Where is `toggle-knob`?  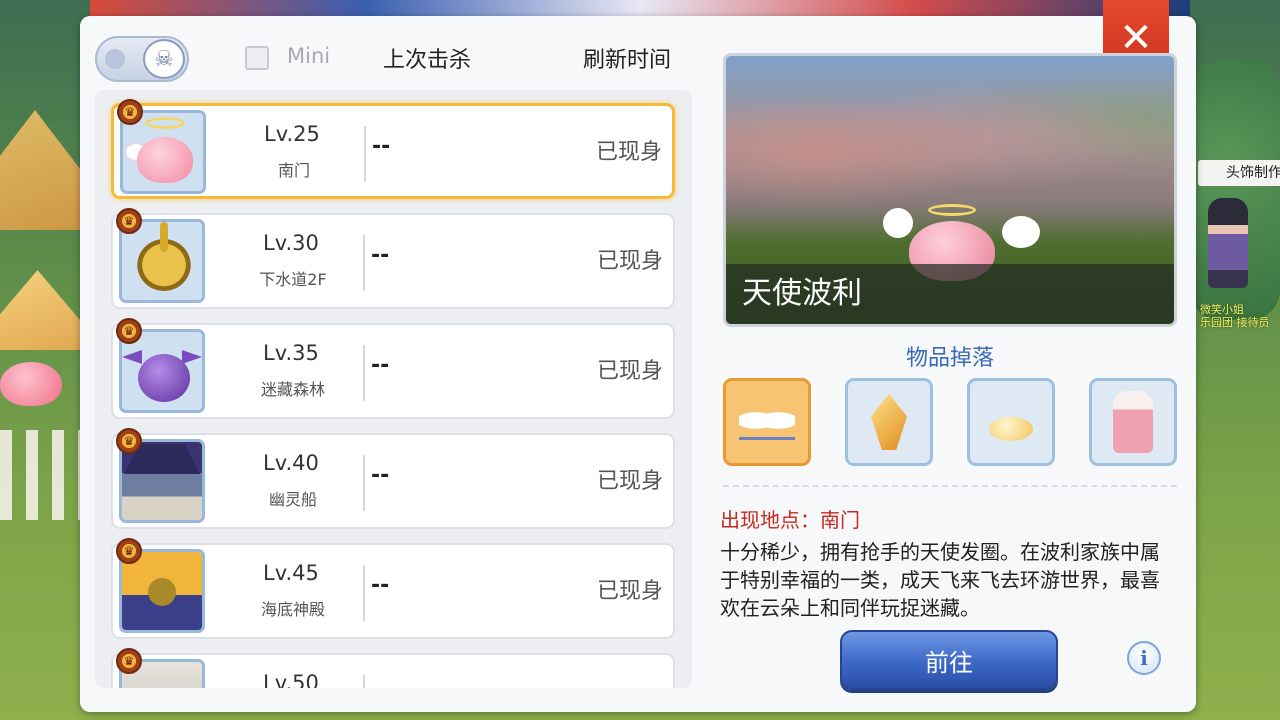 toggle-knob is located at coordinates (115, 59).